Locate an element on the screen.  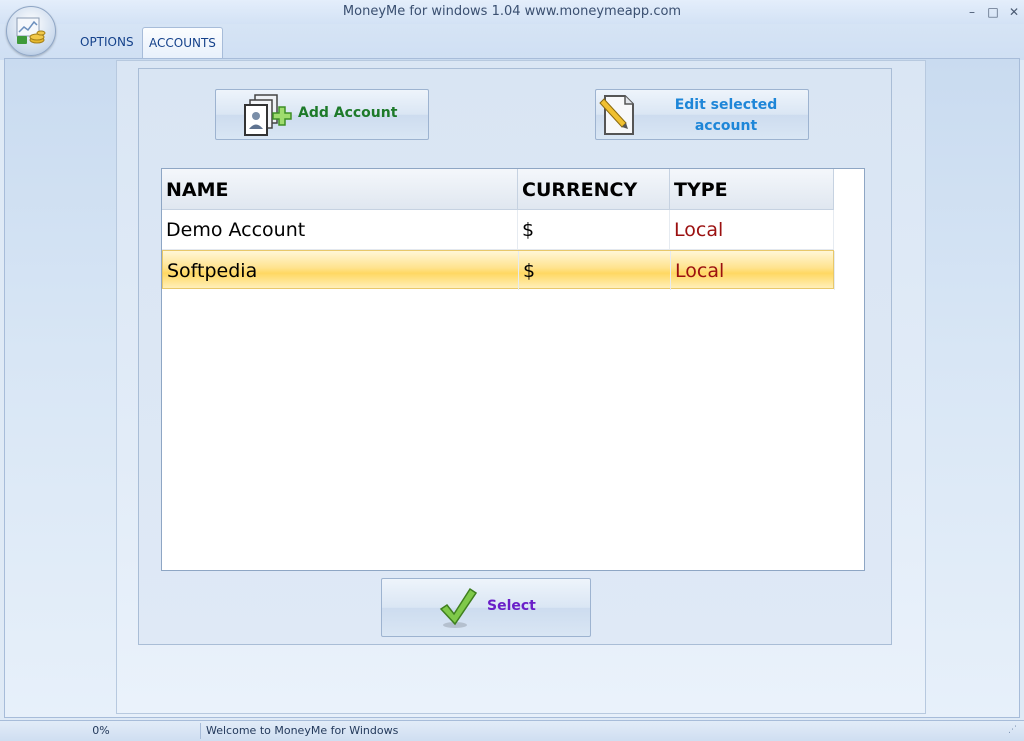
checkmark-icon is located at coordinates (458, 607).